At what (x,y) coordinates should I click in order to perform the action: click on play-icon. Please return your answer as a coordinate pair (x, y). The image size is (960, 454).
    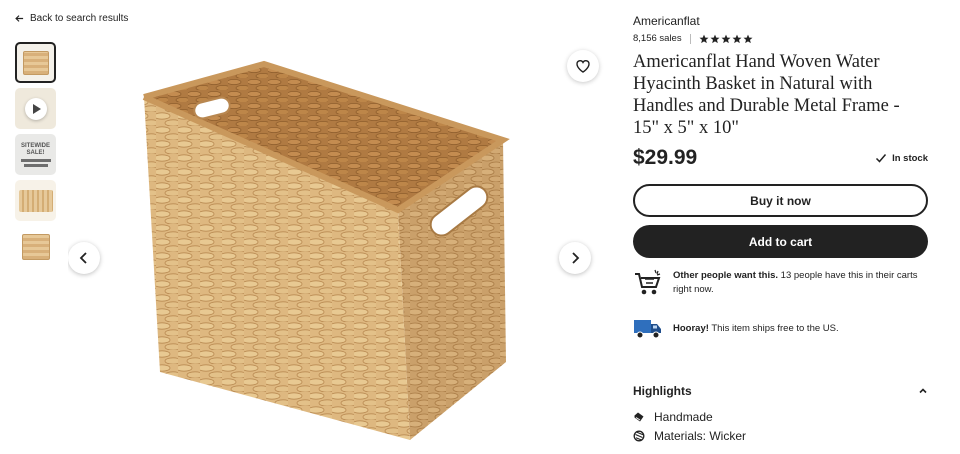
    Looking at the image, I should click on (35, 108).